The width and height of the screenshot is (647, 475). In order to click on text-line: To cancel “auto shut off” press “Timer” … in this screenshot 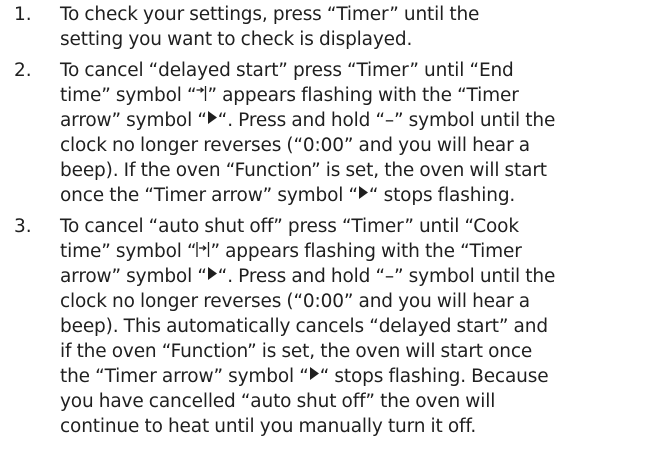, I will do `click(289, 226)`.